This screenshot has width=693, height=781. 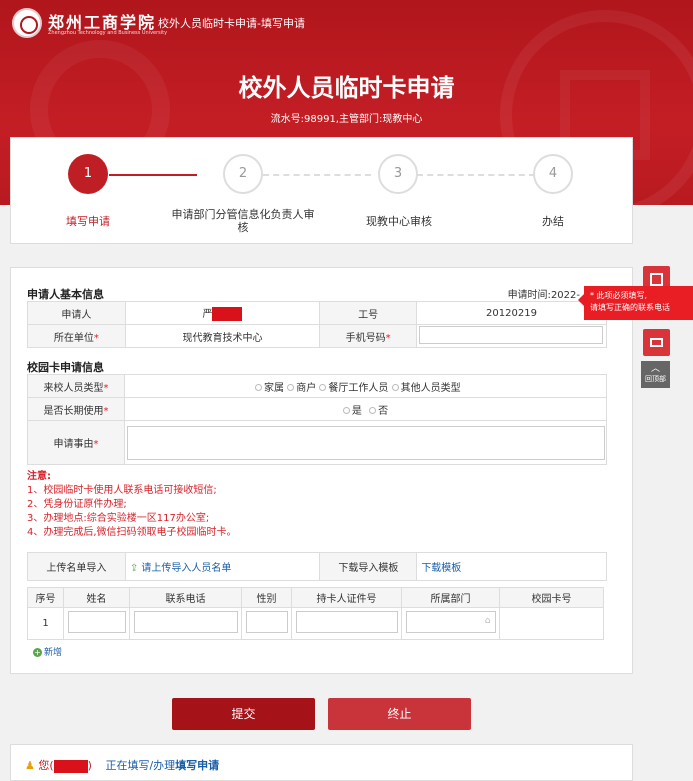 I want to click on download-label: 下载导入模板, so click(x=368, y=566).